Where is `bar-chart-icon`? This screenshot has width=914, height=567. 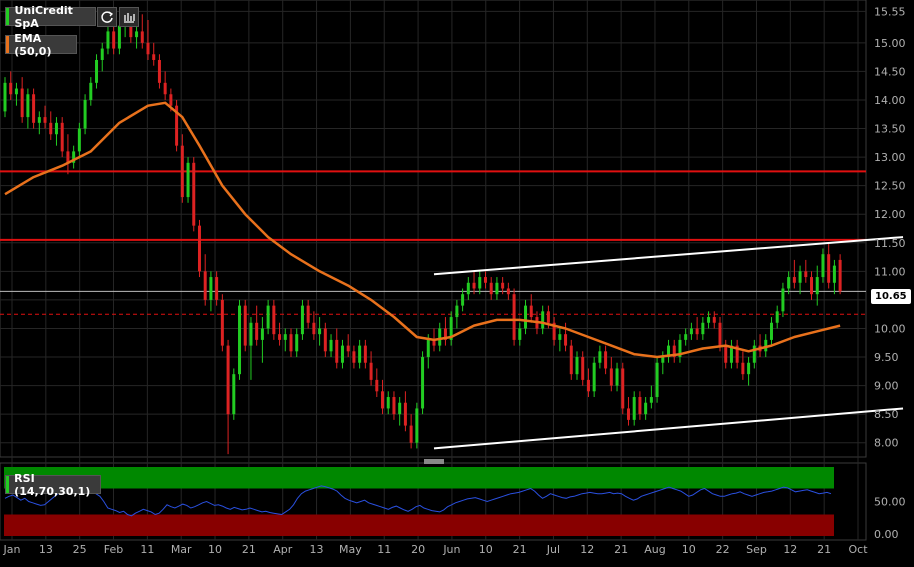
bar-chart-icon is located at coordinates (129, 18).